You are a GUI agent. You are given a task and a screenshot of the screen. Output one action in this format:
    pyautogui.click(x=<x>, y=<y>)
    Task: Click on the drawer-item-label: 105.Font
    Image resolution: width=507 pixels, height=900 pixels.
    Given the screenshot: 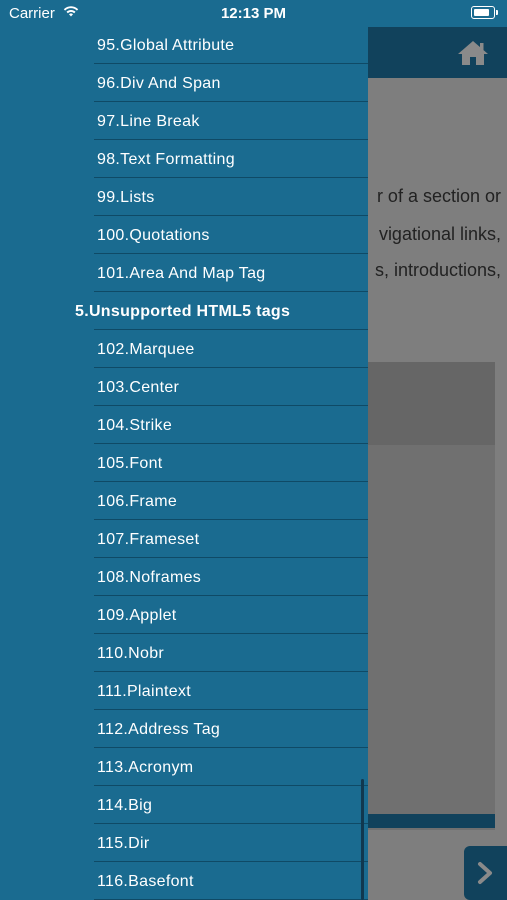 What is the action you would take?
    pyautogui.click(x=130, y=463)
    